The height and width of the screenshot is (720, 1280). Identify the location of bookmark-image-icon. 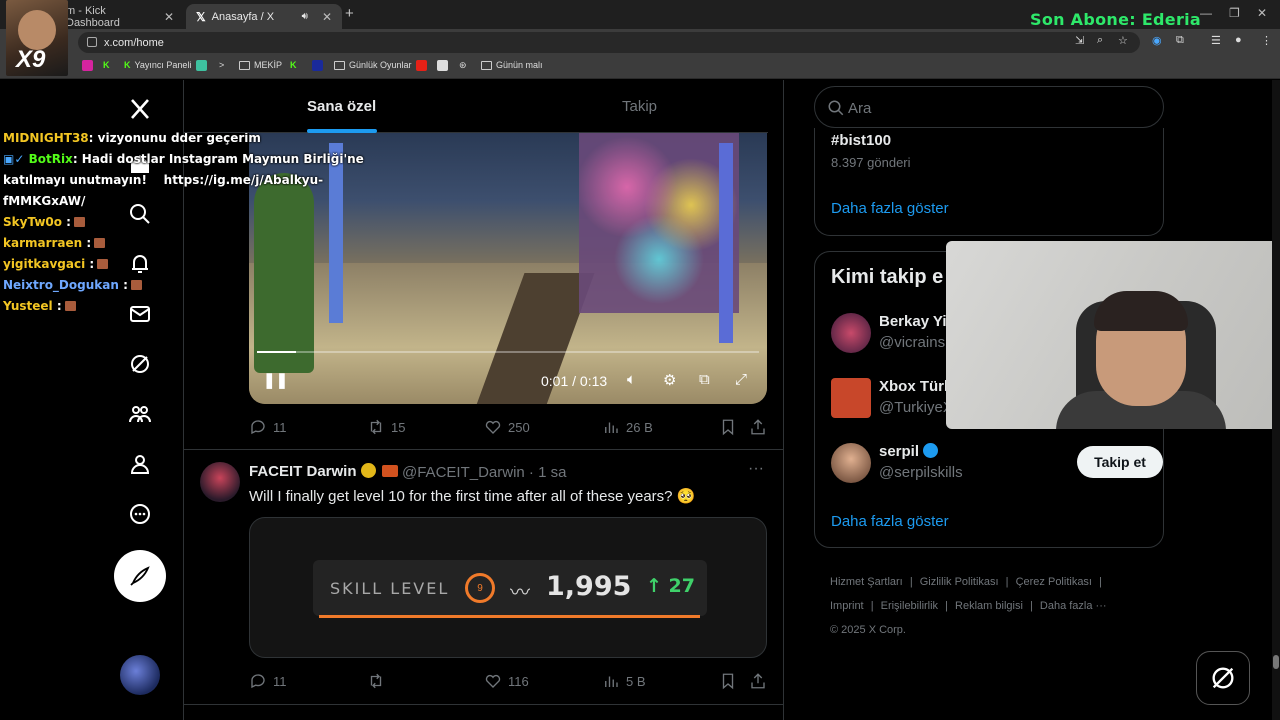
(442, 65).